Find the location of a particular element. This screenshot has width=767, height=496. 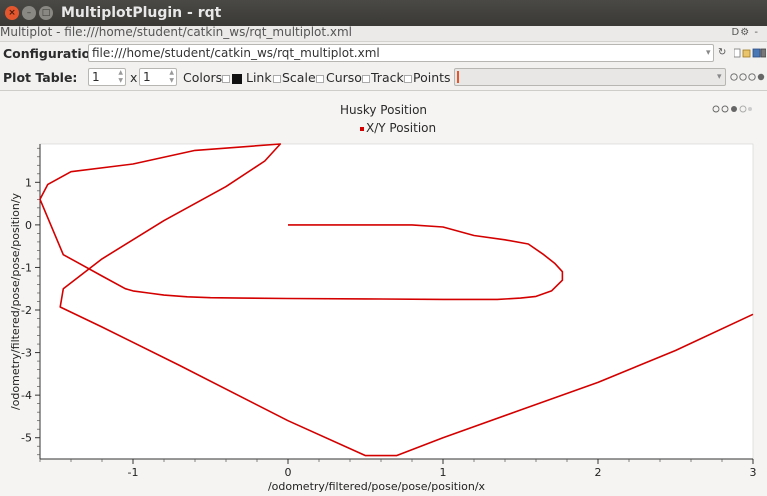

minimize-icon: – is located at coordinates (29, 13).